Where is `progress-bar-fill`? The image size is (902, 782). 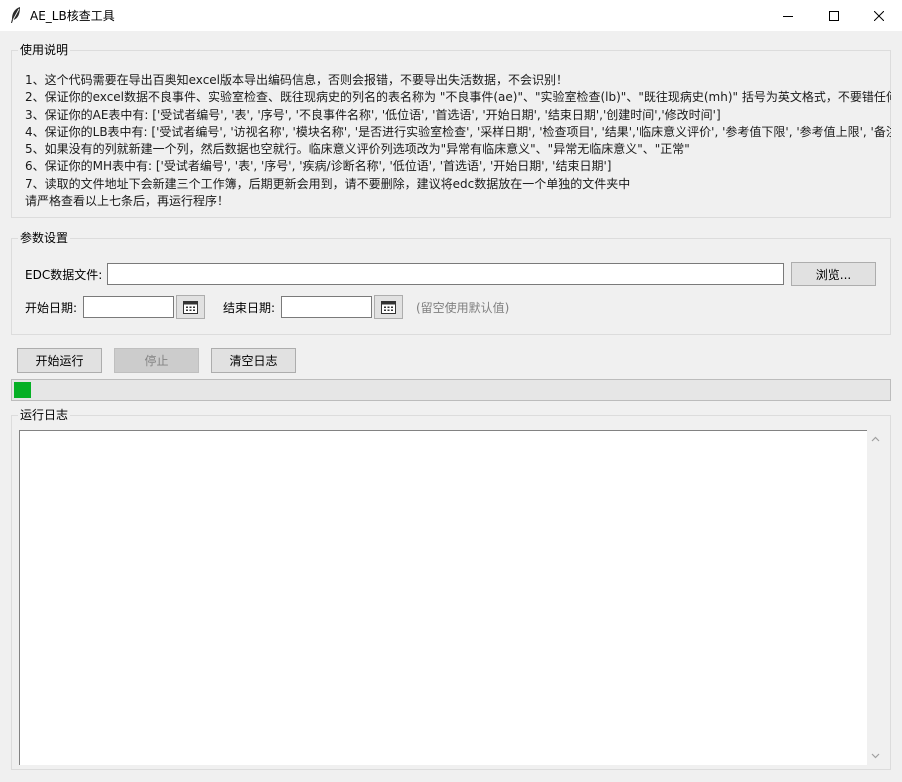
progress-bar-fill is located at coordinates (22, 390).